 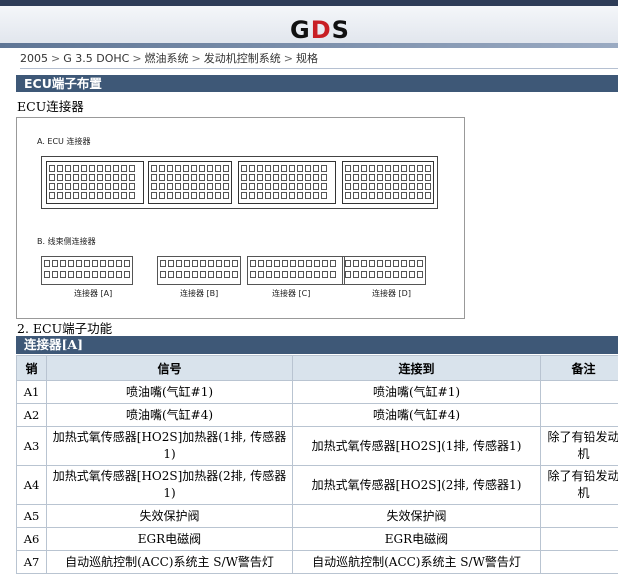 What do you see at coordinates (307, 58) in the screenshot?
I see `breadcrumb-item: 规格` at bounding box center [307, 58].